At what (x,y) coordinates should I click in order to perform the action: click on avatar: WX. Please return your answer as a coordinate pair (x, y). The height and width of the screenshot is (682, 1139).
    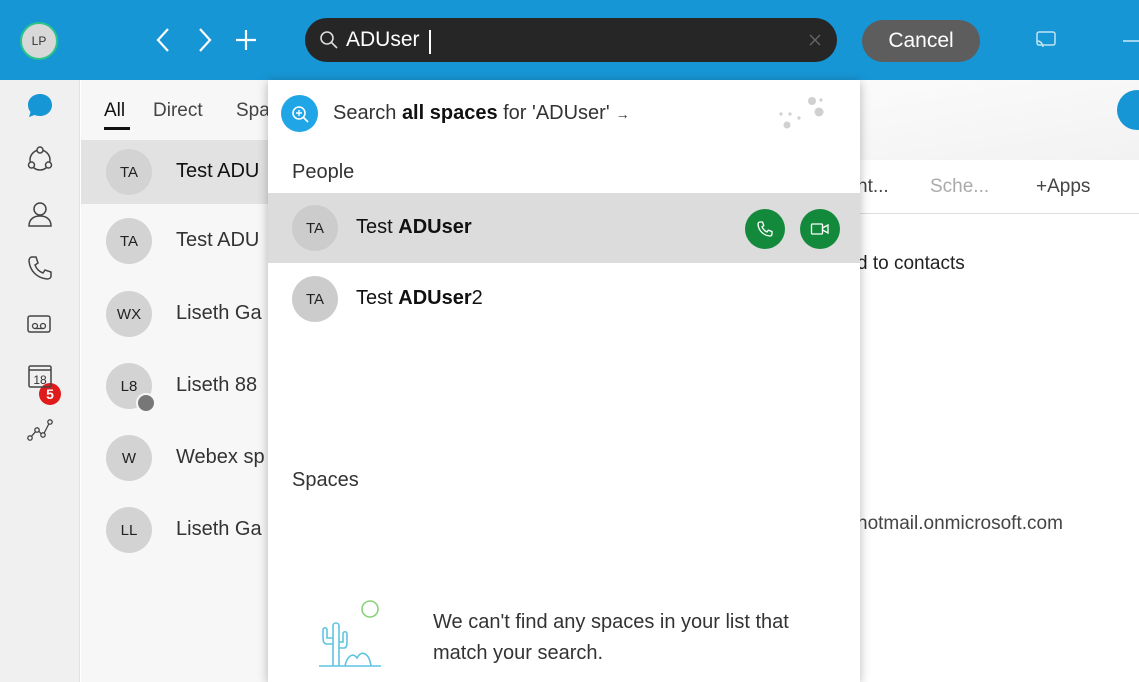
    Looking at the image, I should click on (129, 314).